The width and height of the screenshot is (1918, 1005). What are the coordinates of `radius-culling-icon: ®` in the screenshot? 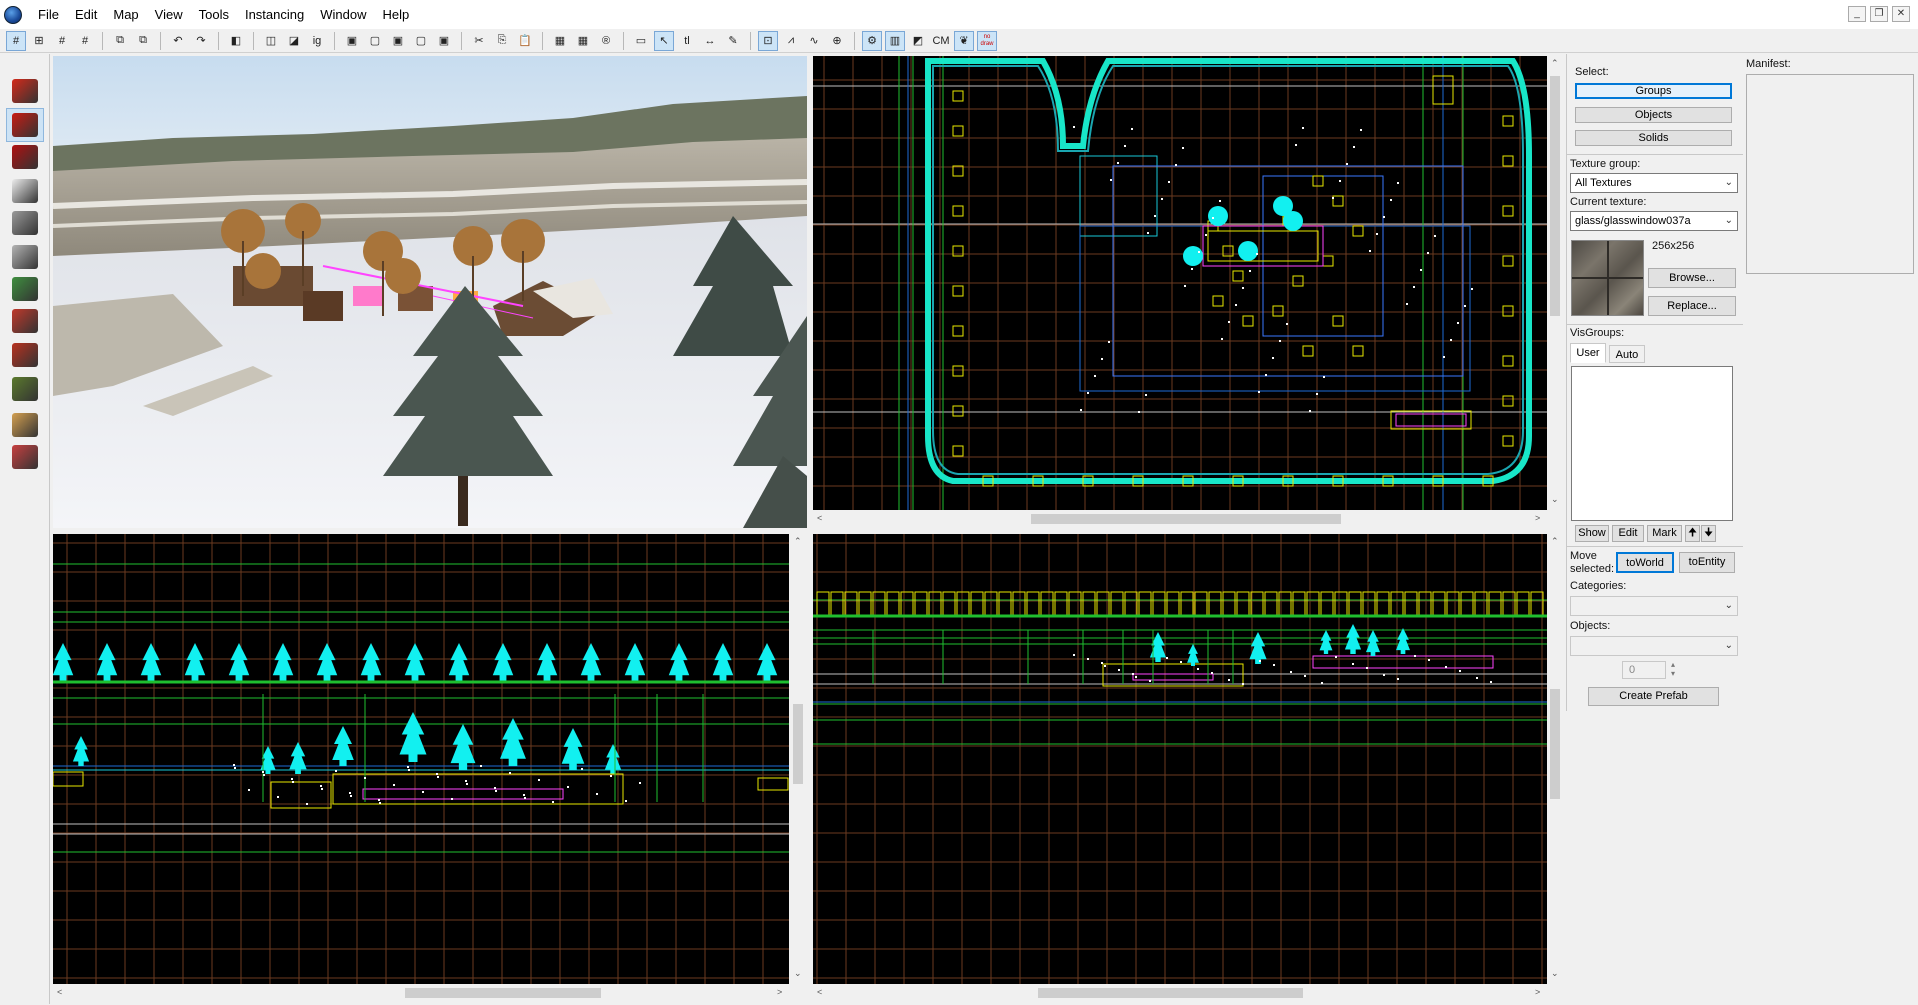 It's located at (606, 41).